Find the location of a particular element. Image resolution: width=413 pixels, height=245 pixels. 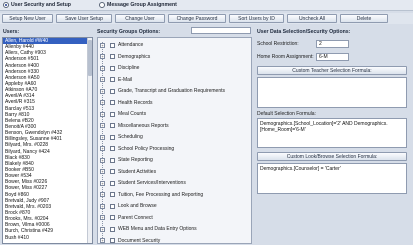

security-group-item: + Student Services/Interventions is located at coordinates (174, 183).